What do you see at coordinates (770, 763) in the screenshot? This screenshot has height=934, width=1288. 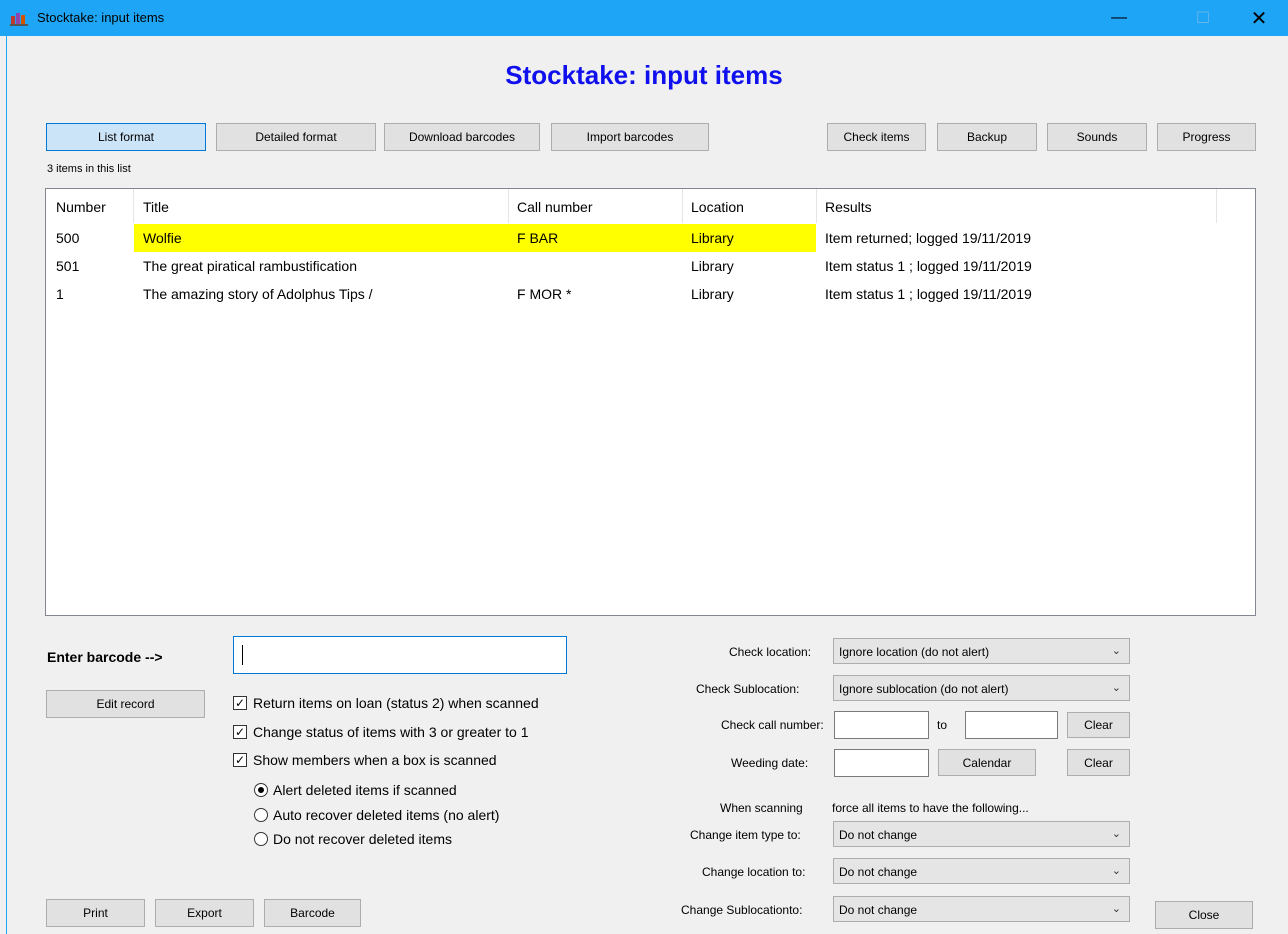 I see `weeding-date-label: Weeding date:` at bounding box center [770, 763].